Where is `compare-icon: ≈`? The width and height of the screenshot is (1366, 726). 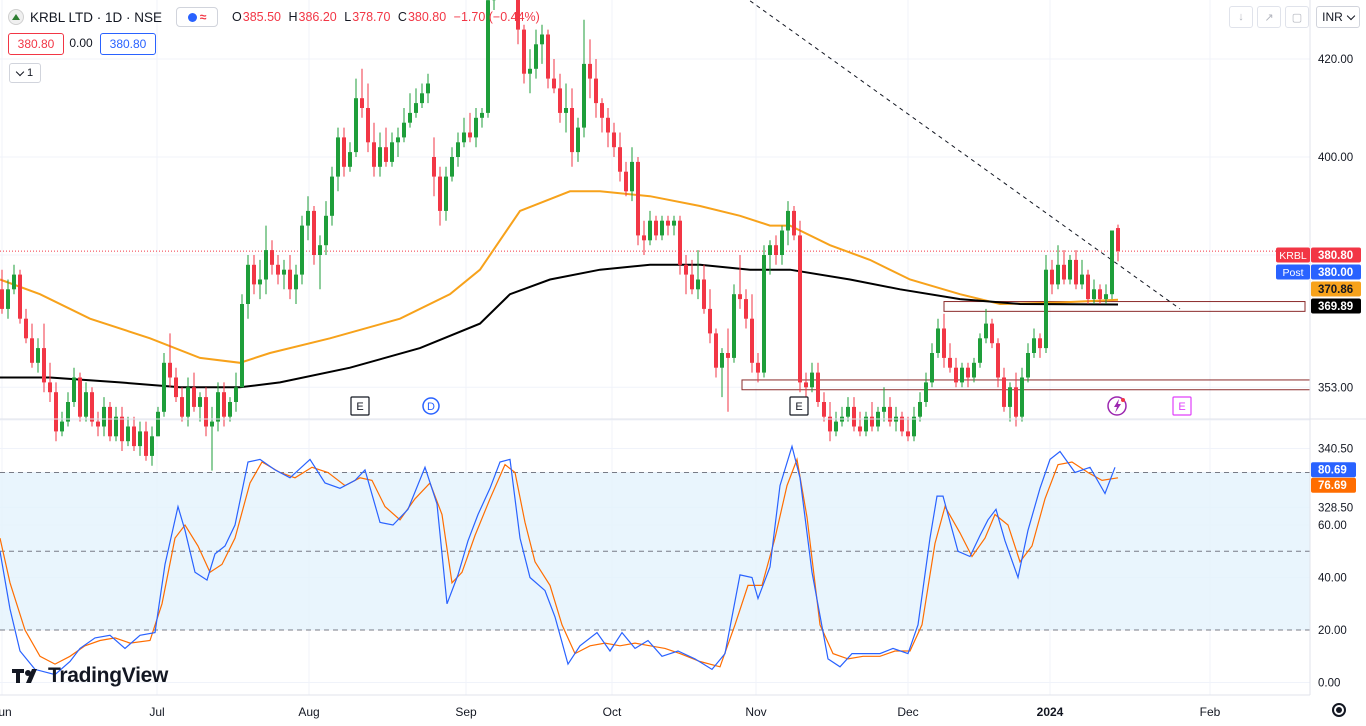 compare-icon: ≈ is located at coordinates (197, 17).